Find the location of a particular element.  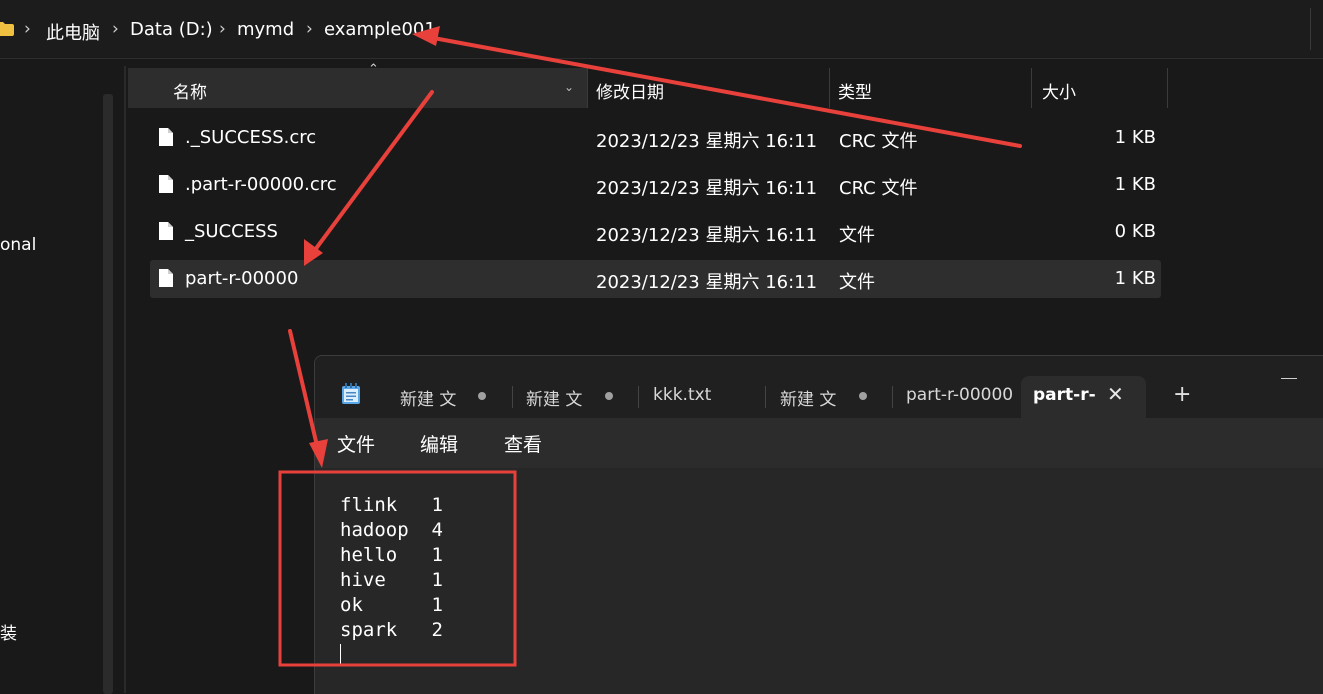

nav-scrollbar is located at coordinates (108, 394).